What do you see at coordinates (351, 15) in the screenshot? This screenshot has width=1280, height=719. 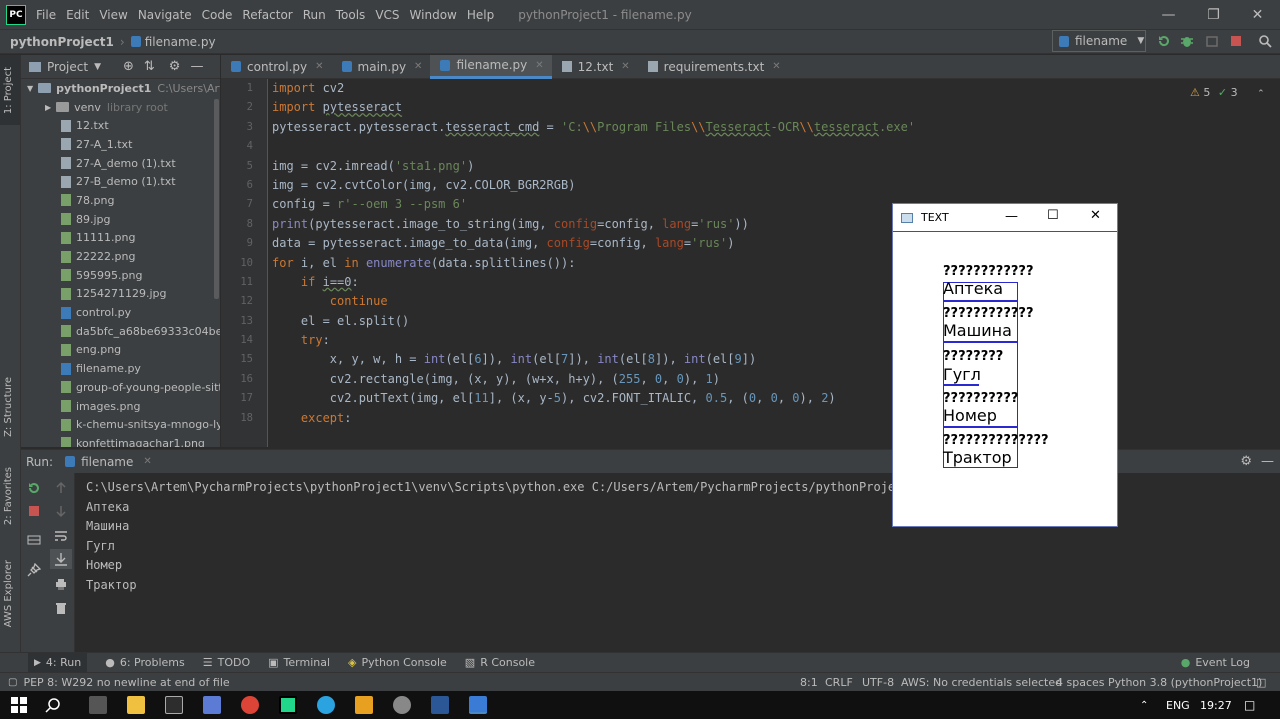 I see `menu-tools: Tools` at bounding box center [351, 15].